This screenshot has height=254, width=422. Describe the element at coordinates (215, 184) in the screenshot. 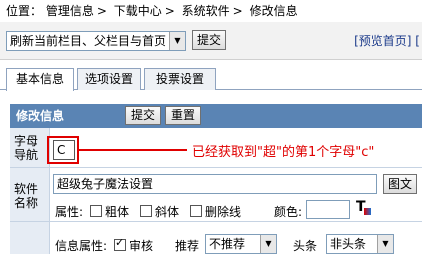

I see `software-name-input: 超级兔子魔法设置` at that location.